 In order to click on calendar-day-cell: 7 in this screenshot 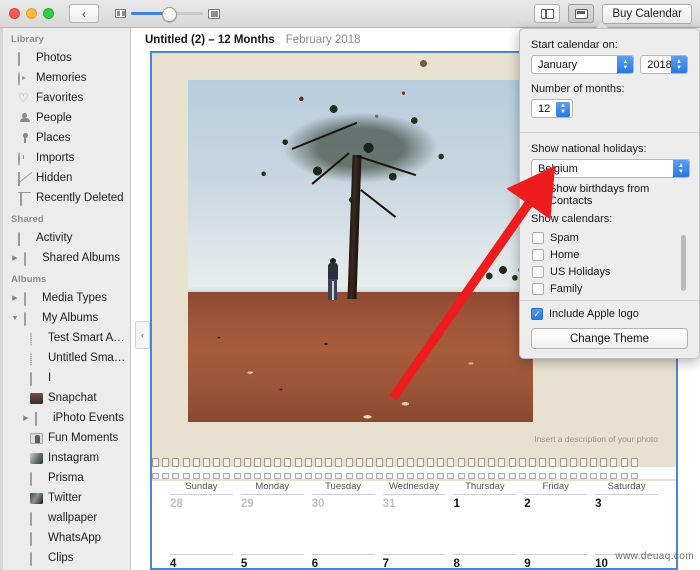, I will do `click(414, 562)`.